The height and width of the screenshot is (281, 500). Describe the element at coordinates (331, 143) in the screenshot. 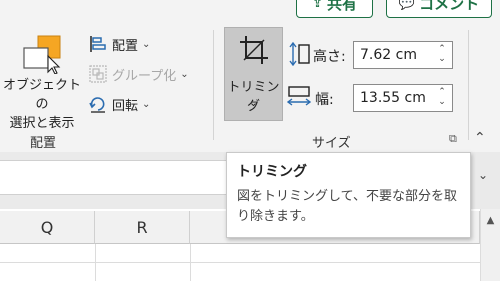

I see `size-group-label: サイズ` at that location.